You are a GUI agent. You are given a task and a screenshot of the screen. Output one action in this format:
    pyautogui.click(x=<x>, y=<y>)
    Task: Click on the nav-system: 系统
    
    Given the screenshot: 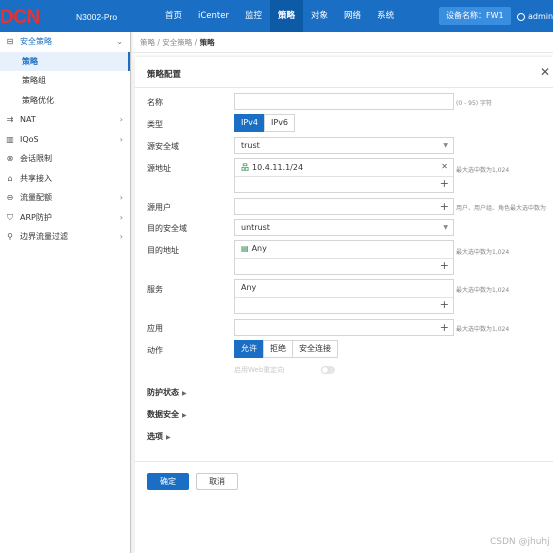 What is the action you would take?
    pyautogui.click(x=385, y=16)
    